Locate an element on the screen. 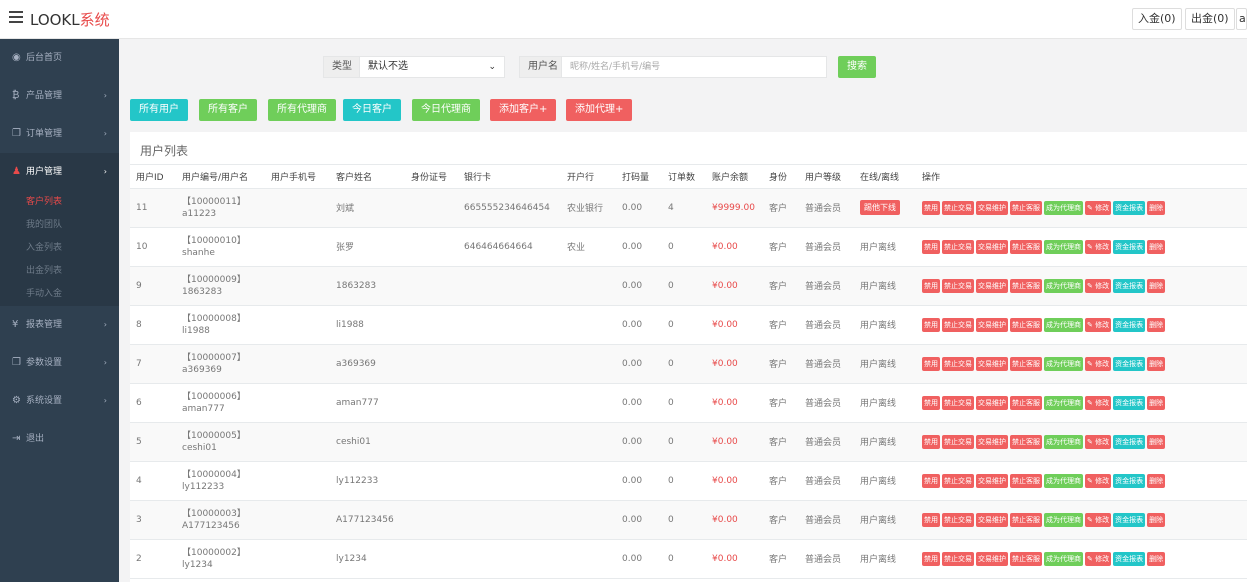 This screenshot has width=1247, height=582. sidebar-subitem-withdraw-list: 出金列表 is located at coordinates (59, 271).